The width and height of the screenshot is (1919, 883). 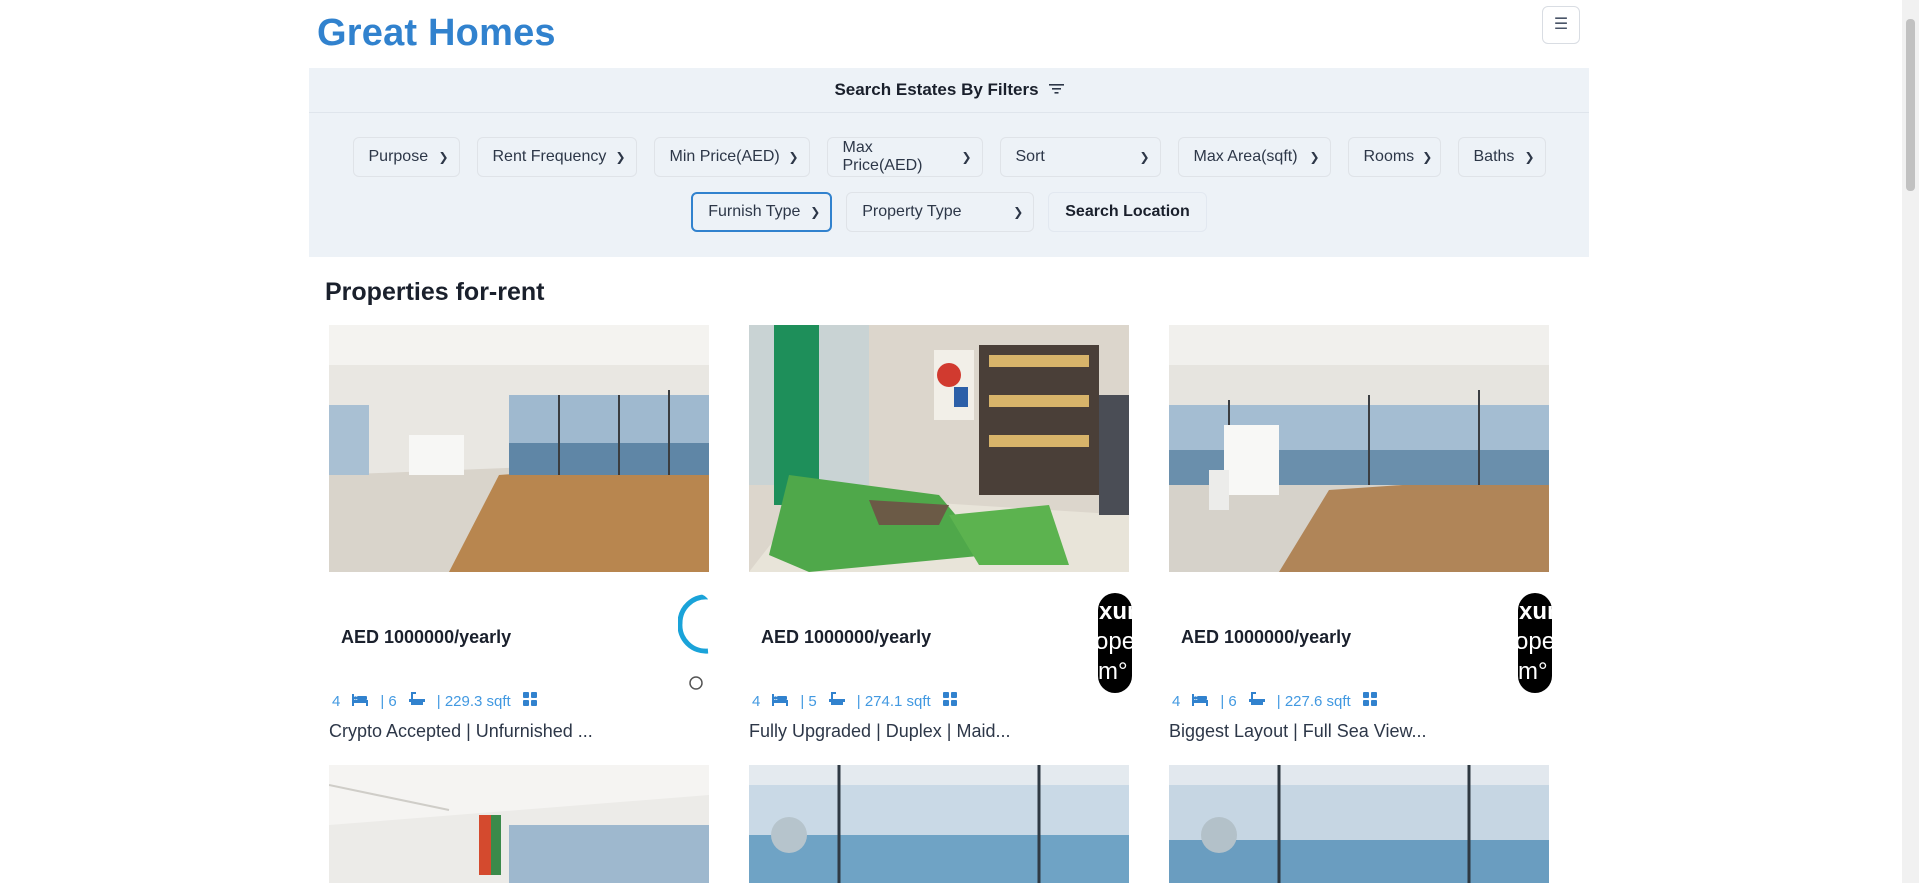 I want to click on select-label: Baths, so click(x=1494, y=156).